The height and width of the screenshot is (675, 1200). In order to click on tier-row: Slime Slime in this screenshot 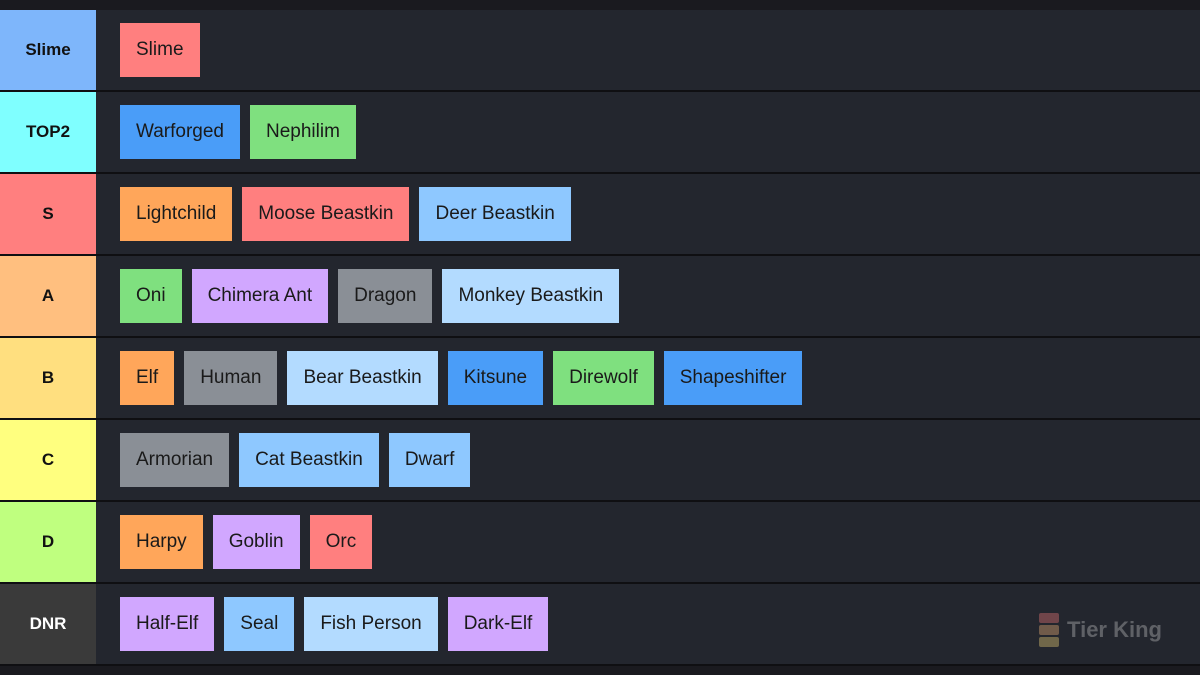, I will do `click(600, 51)`.